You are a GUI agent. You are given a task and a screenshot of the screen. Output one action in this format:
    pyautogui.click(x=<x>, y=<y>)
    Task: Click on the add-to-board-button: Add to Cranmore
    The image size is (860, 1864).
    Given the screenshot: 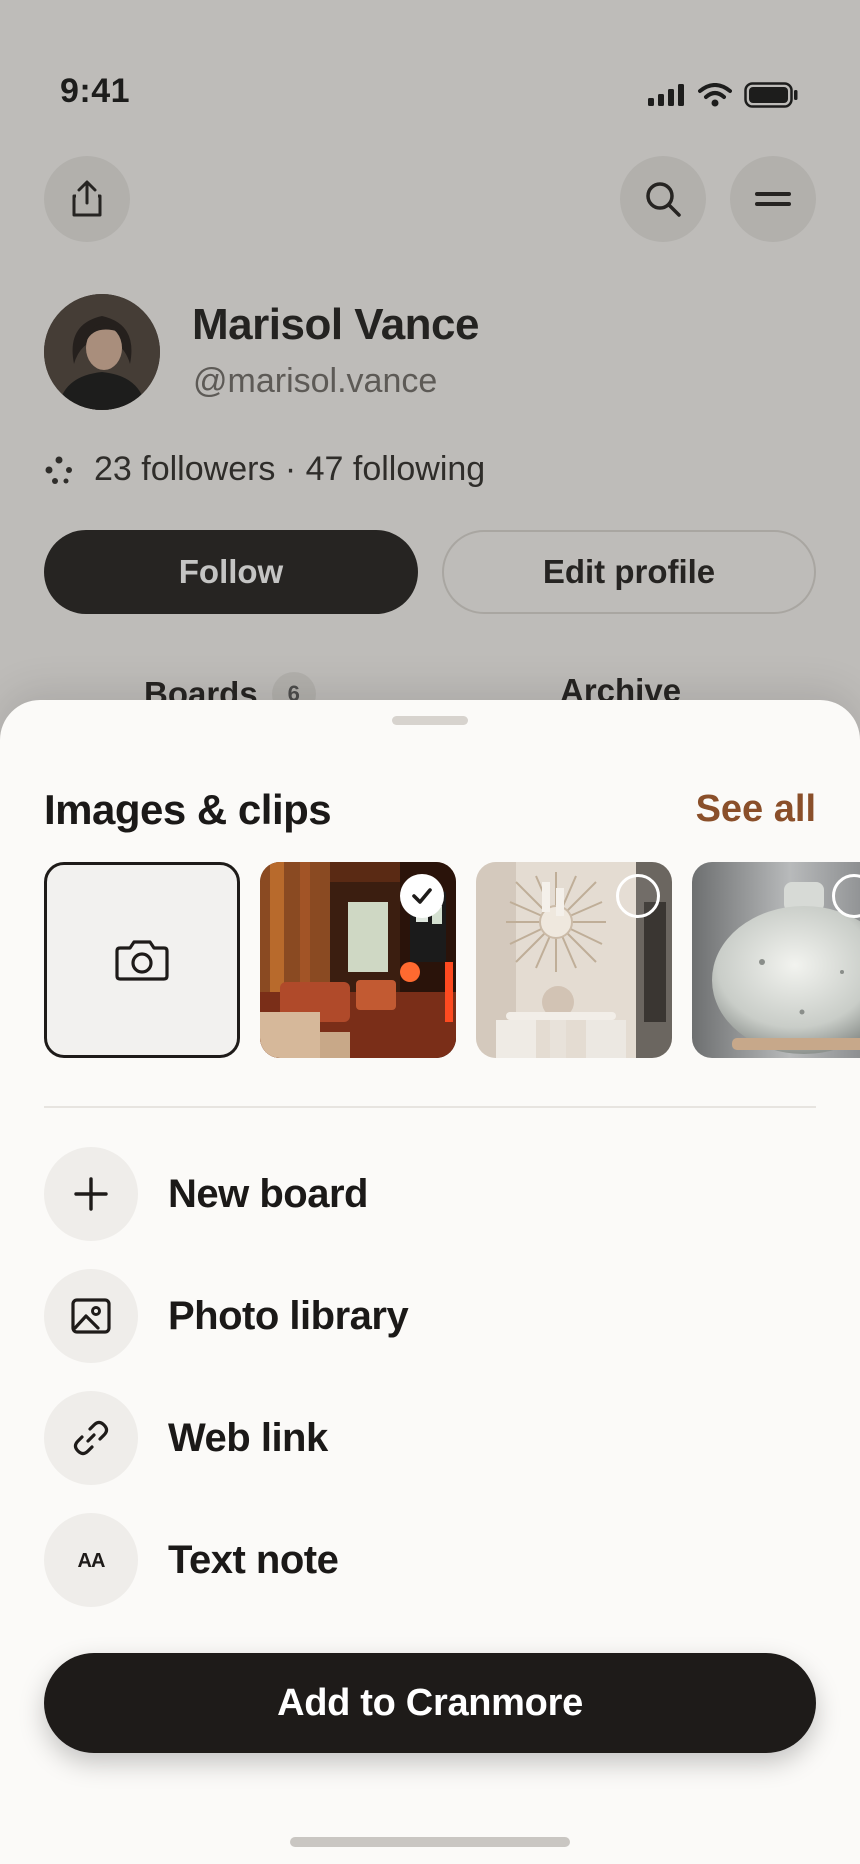 What is the action you would take?
    pyautogui.click(x=430, y=1703)
    